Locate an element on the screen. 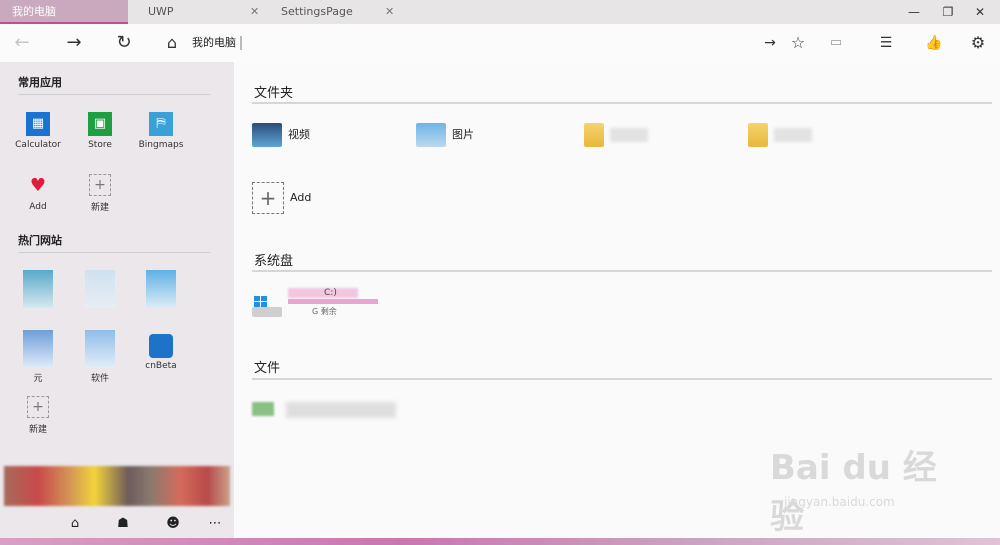 Image resolution: width=1000 pixels, height=545 pixels. app-label: Add is located at coordinates (38, 207).